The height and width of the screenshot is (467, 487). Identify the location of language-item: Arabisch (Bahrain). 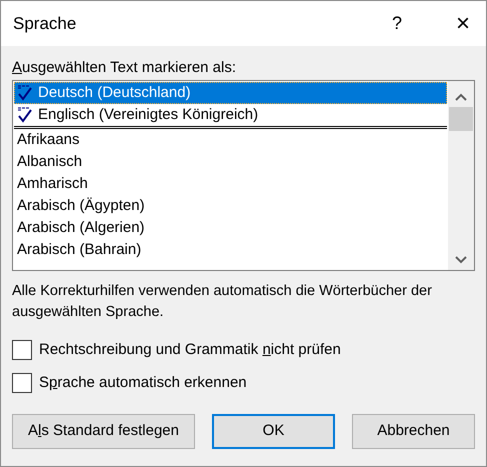
(230, 250).